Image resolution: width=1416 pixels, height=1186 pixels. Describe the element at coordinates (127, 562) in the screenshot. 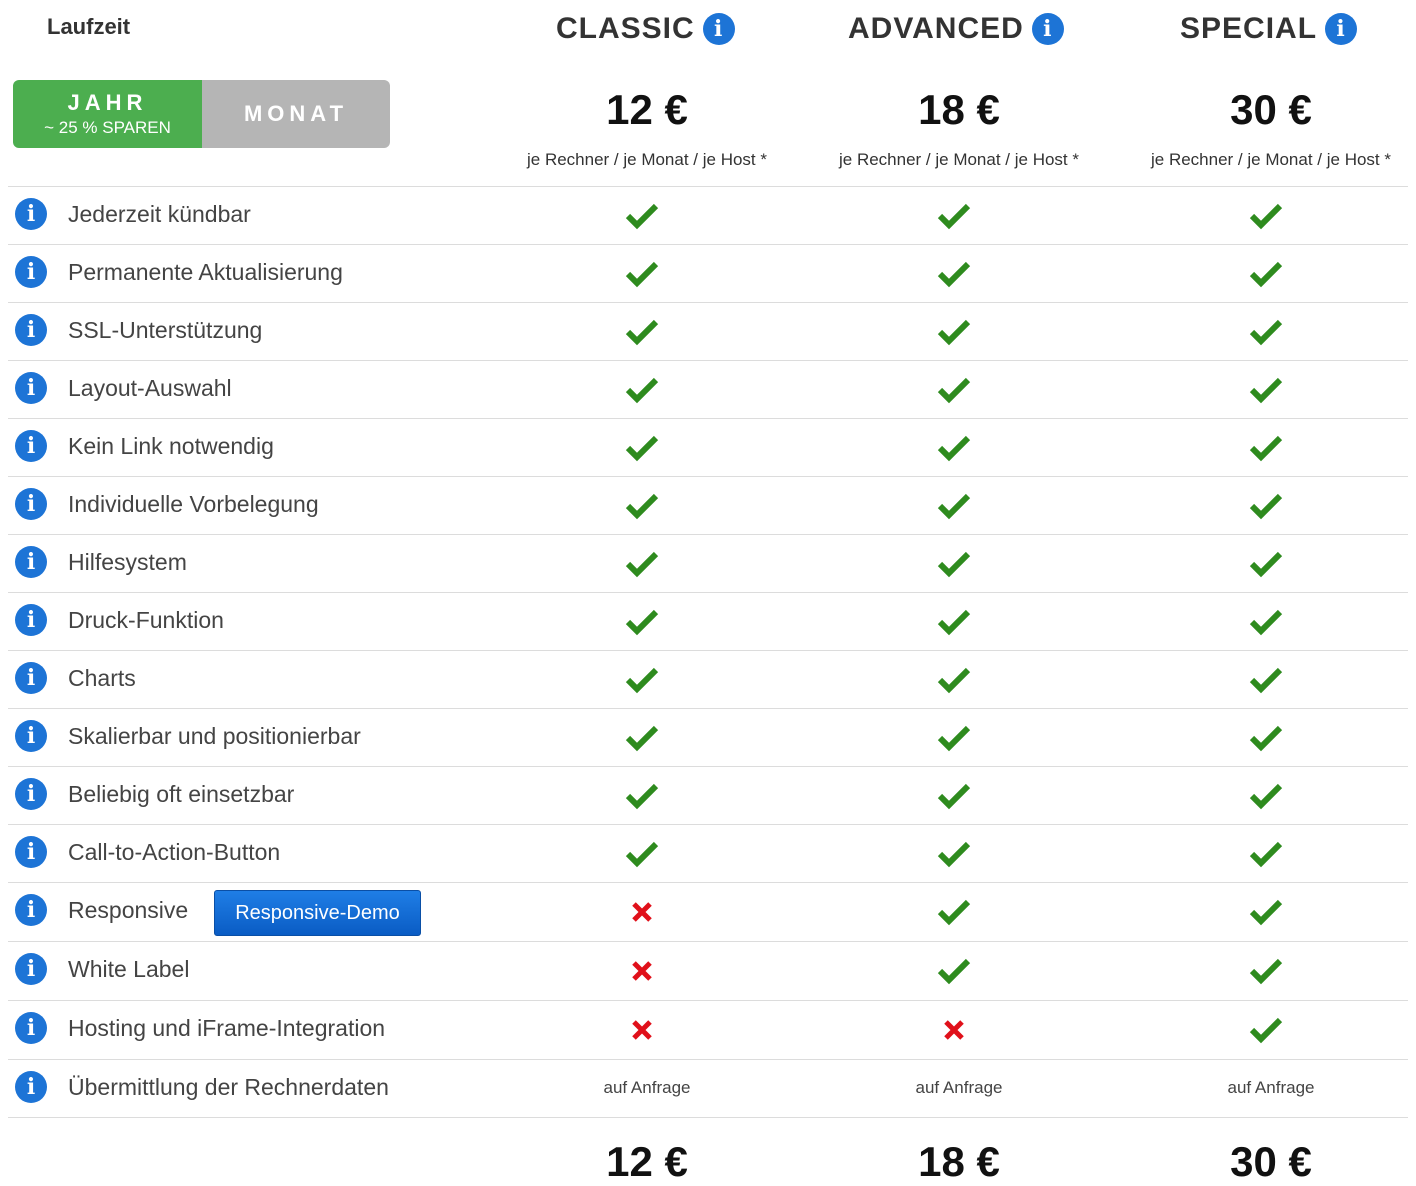

I see `feature-label: Hilfesystem` at that location.